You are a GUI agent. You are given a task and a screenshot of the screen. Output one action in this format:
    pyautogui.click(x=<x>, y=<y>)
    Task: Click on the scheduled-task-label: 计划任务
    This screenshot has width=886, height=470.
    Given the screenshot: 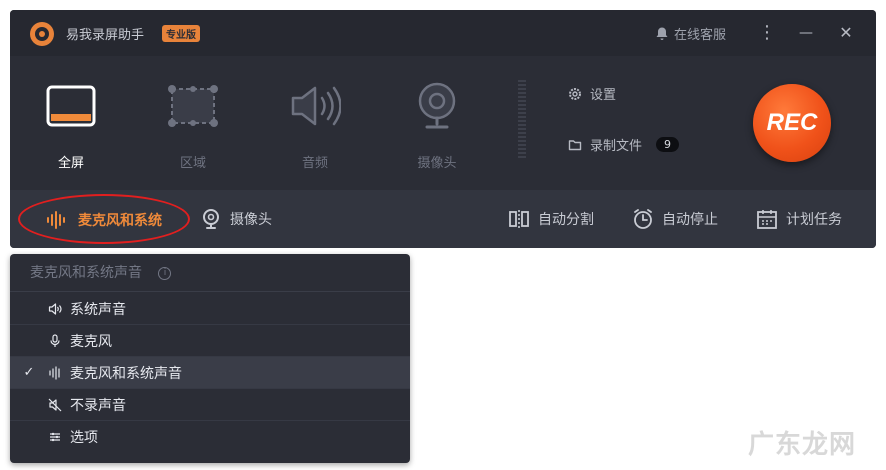 What is the action you would take?
    pyautogui.click(x=814, y=220)
    